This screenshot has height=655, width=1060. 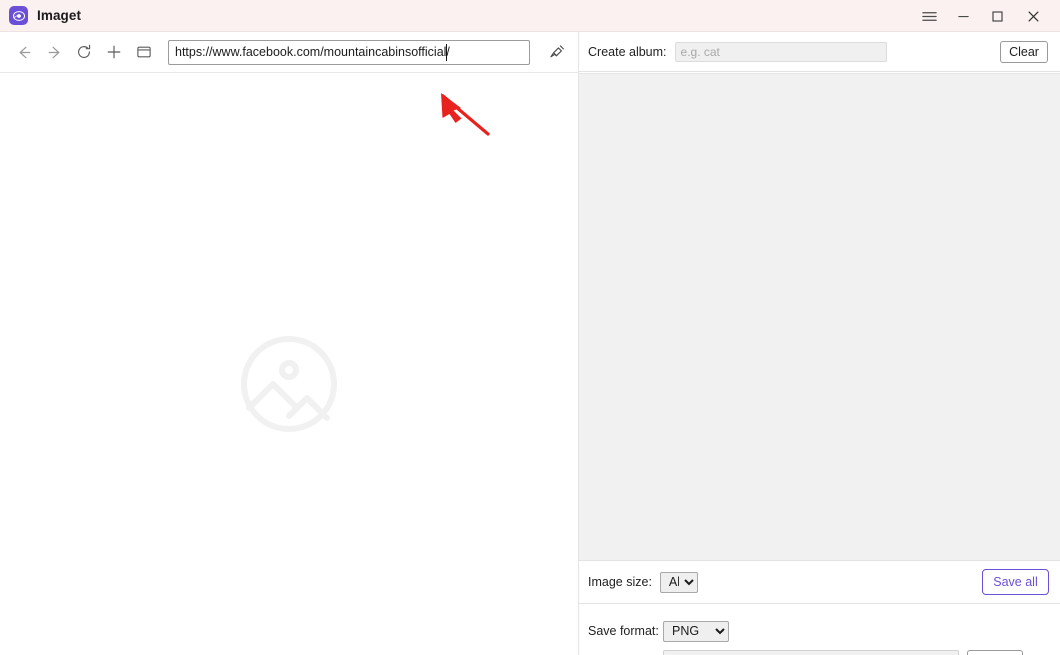 I want to click on app-title: Imaget, so click(x=59, y=15).